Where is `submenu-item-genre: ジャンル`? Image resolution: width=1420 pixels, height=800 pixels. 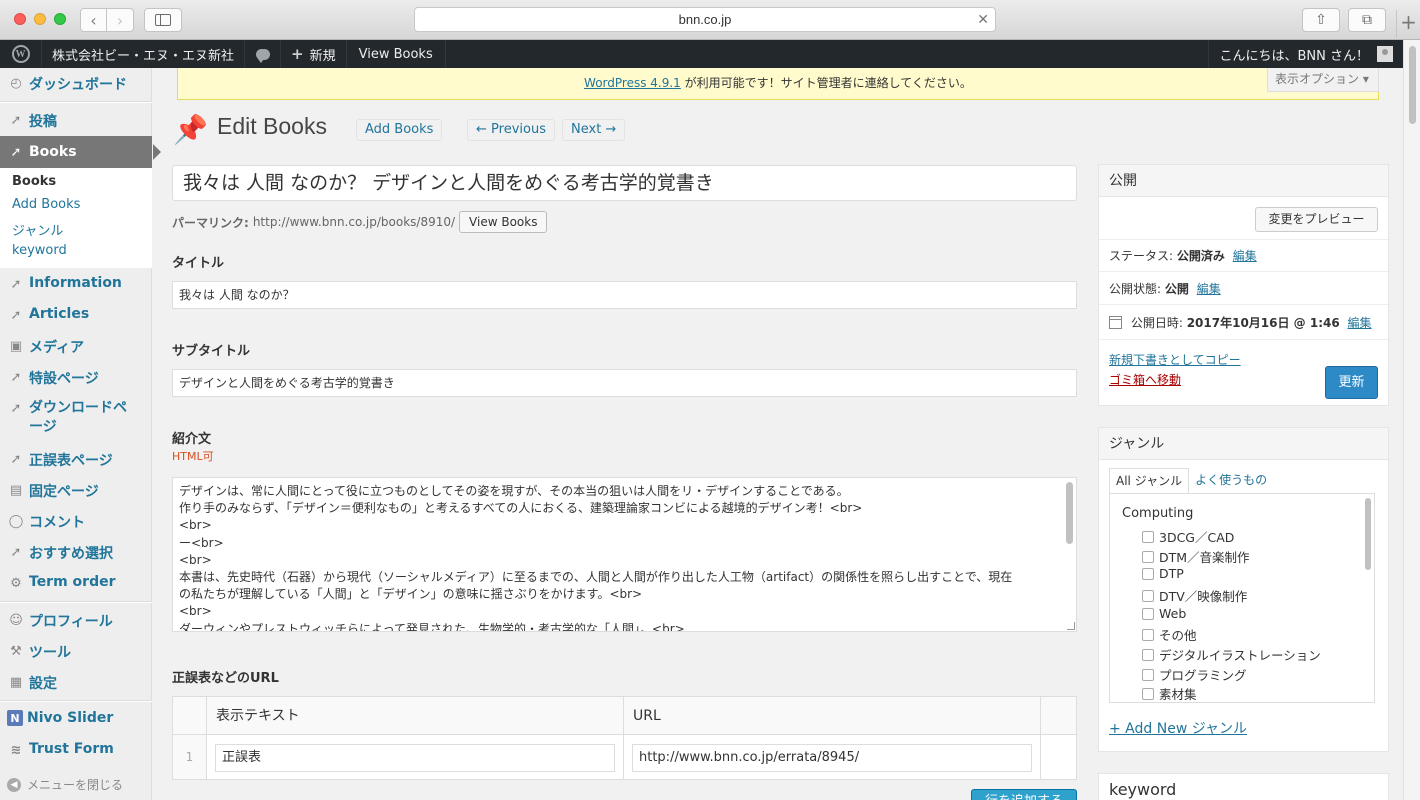 submenu-item-genre: ジャンル is located at coordinates (37, 229).